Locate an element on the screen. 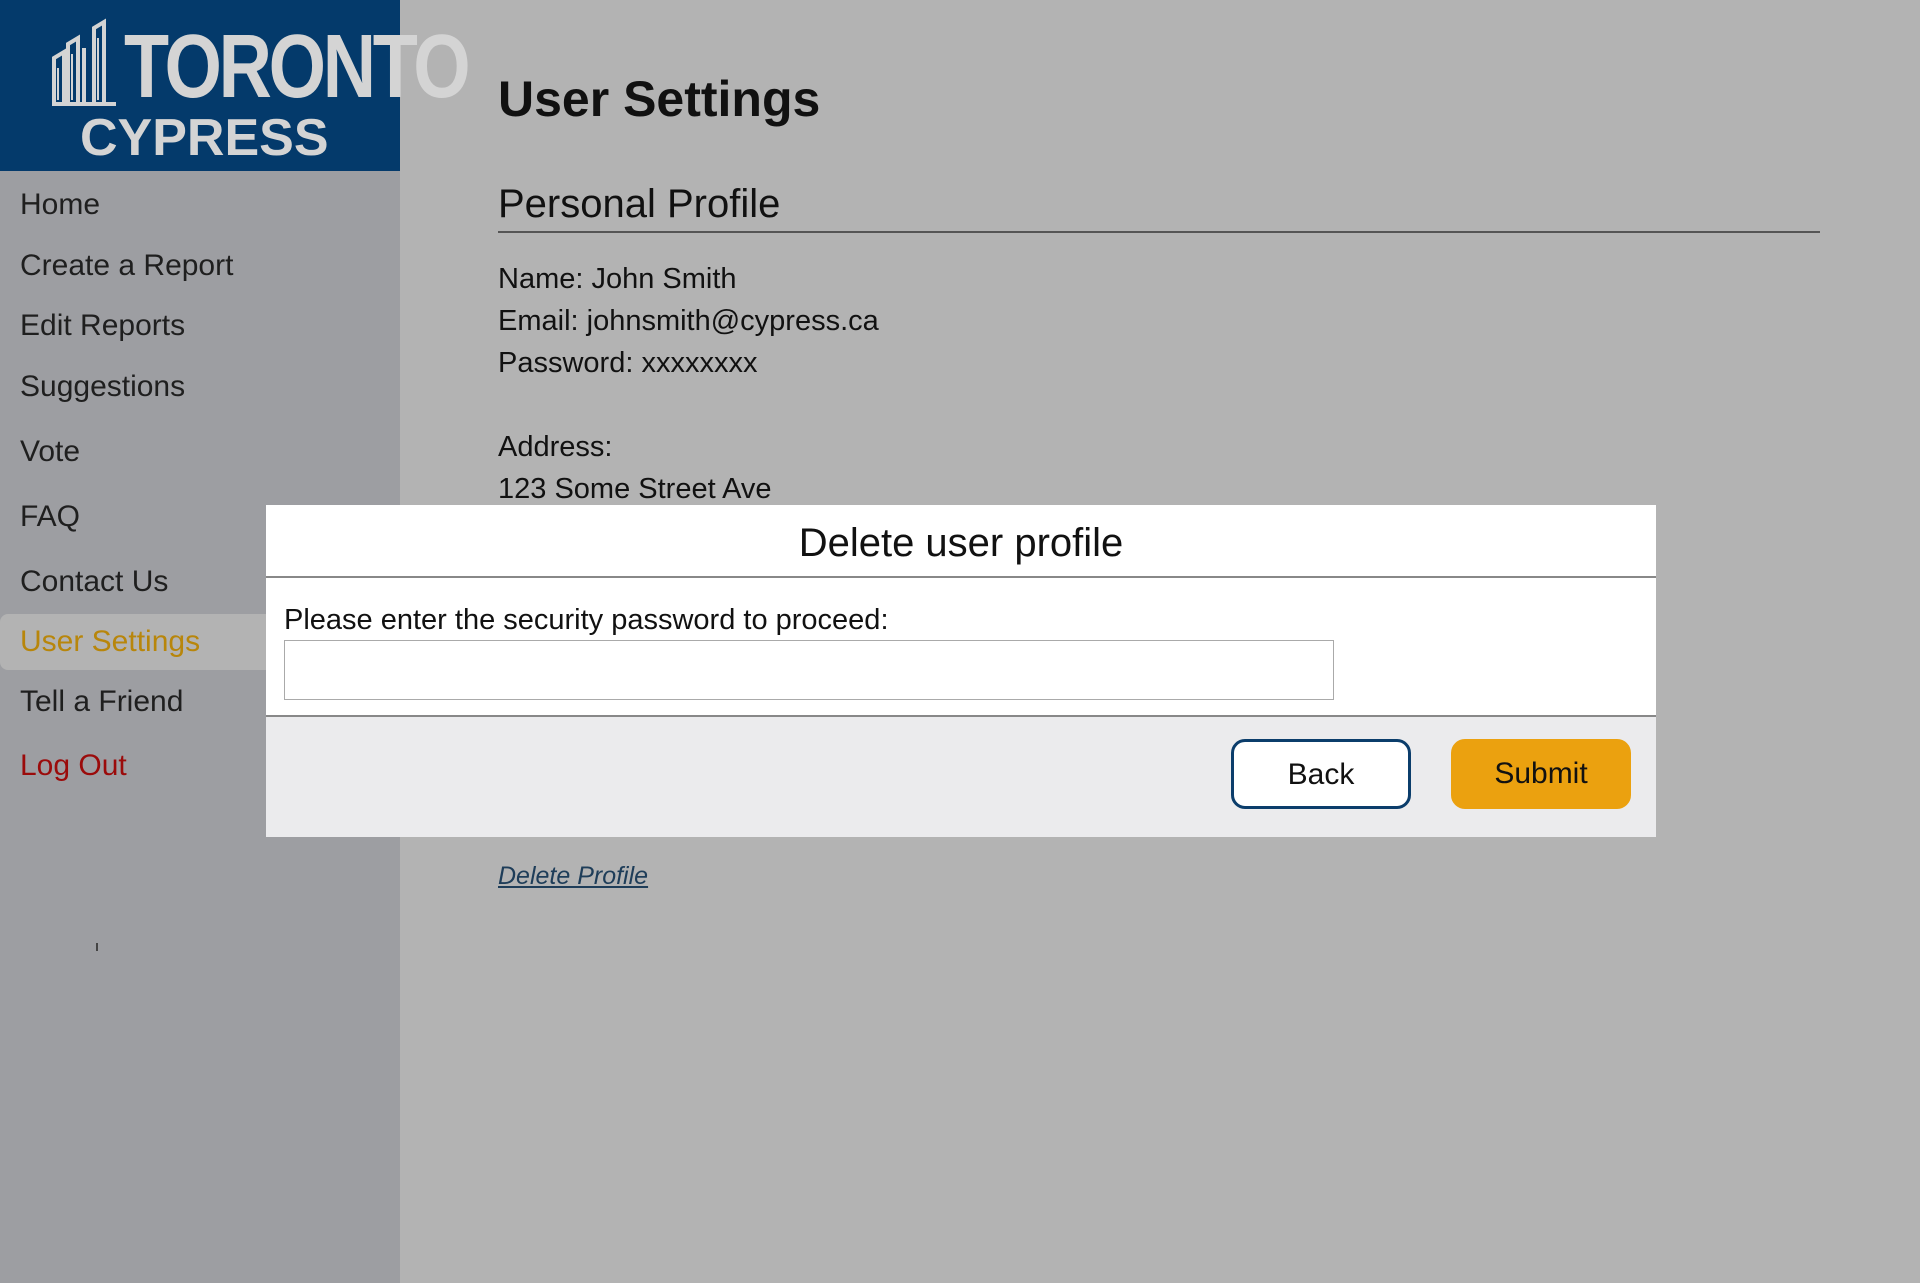 This screenshot has width=1920, height=1283. profile-password: Password: xxxxxxxx is located at coordinates (628, 363).